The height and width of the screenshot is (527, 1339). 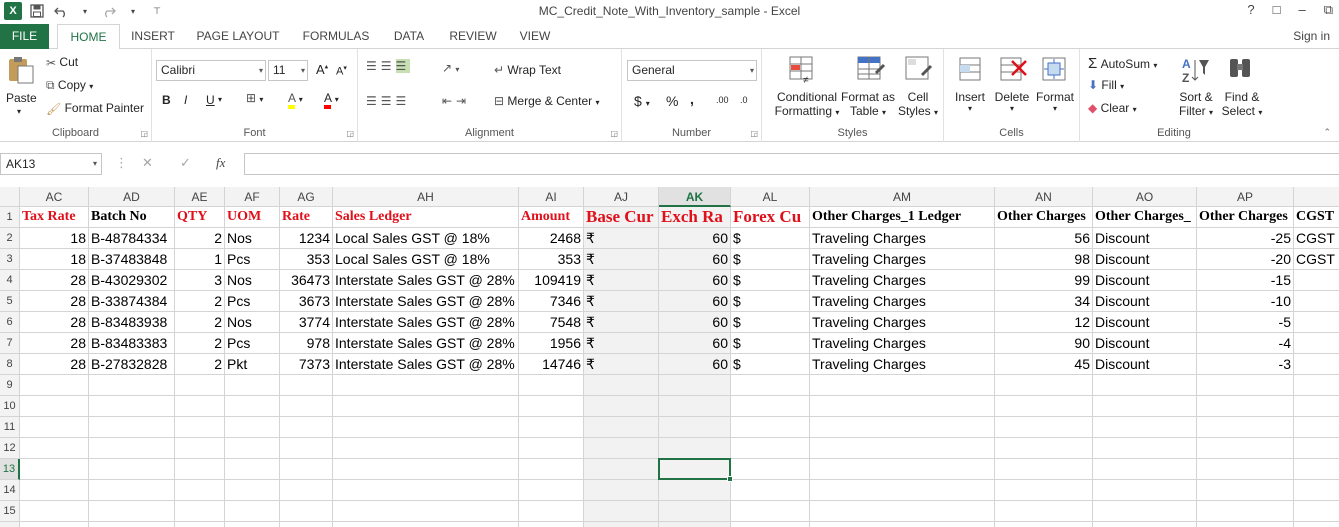 I want to click on data-cell: B-33874384, so click(x=132, y=301).